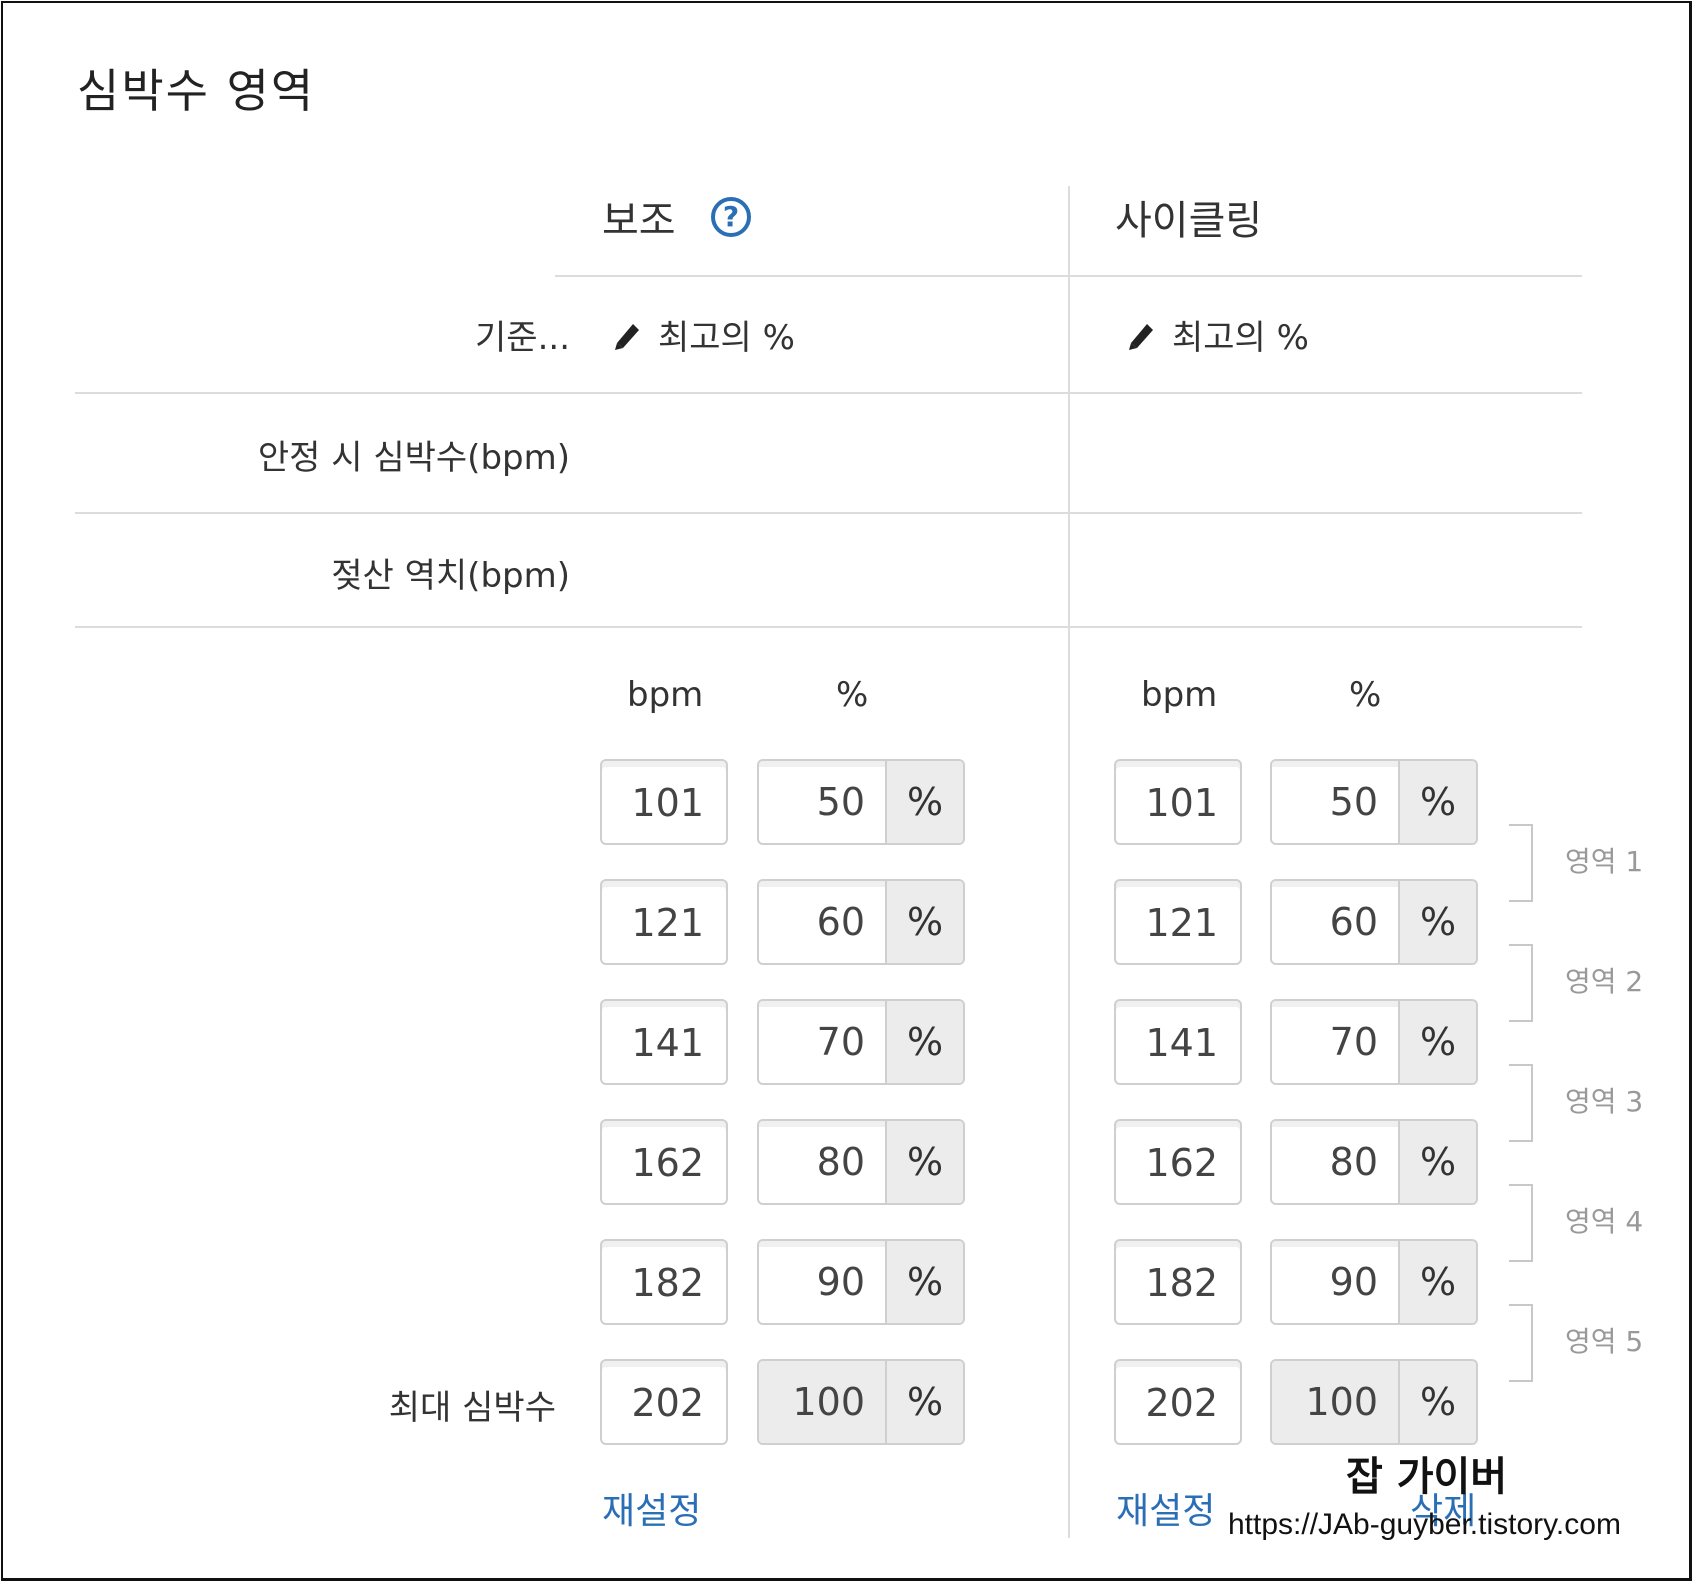 This screenshot has height=1590, width=1700. Describe the element at coordinates (1424, 1524) in the screenshot. I see `watermark-url: https://JAb-guyber.tistory.com` at that location.